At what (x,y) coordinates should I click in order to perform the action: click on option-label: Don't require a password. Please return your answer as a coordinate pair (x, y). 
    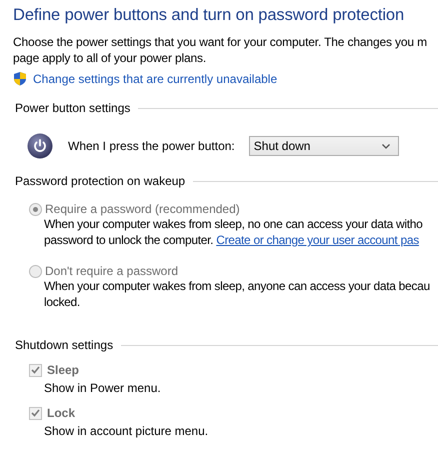
    Looking at the image, I should click on (111, 271).